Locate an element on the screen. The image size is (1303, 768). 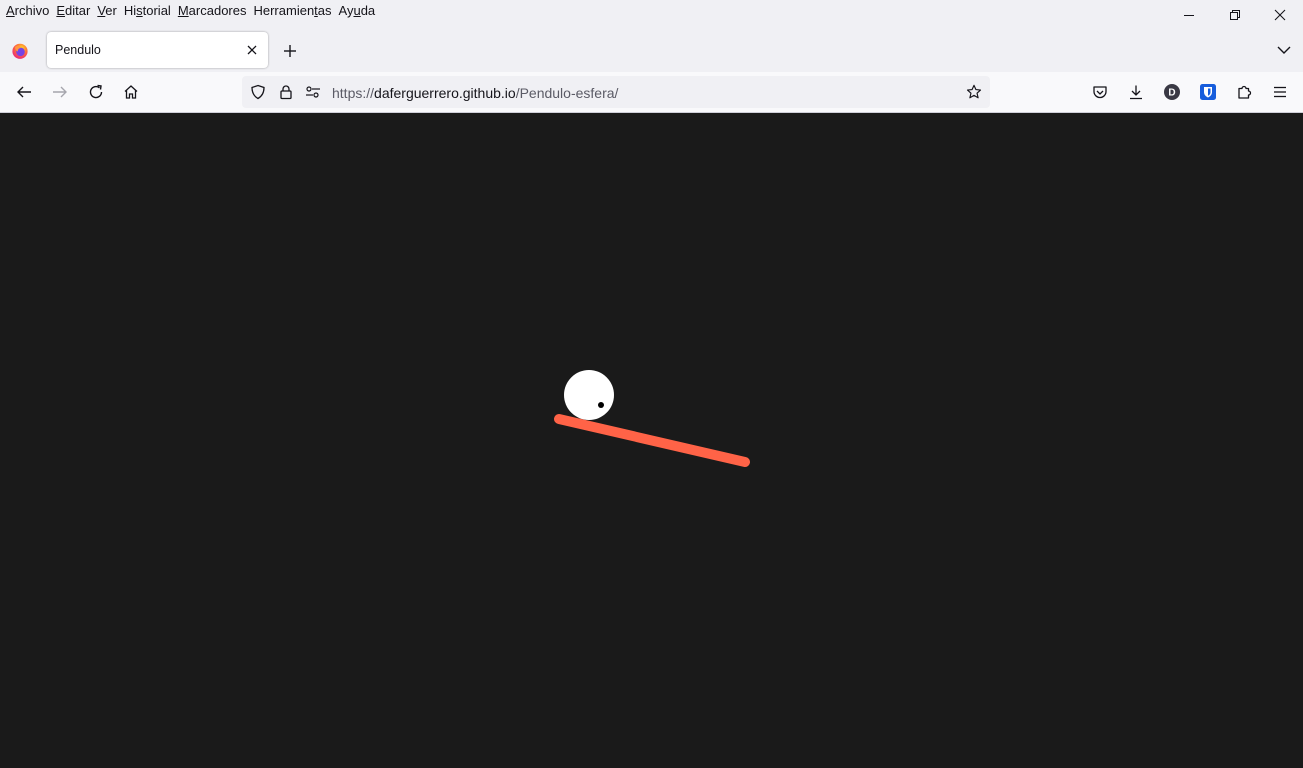
menu-label-pre: Herramien is located at coordinates (284, 10).